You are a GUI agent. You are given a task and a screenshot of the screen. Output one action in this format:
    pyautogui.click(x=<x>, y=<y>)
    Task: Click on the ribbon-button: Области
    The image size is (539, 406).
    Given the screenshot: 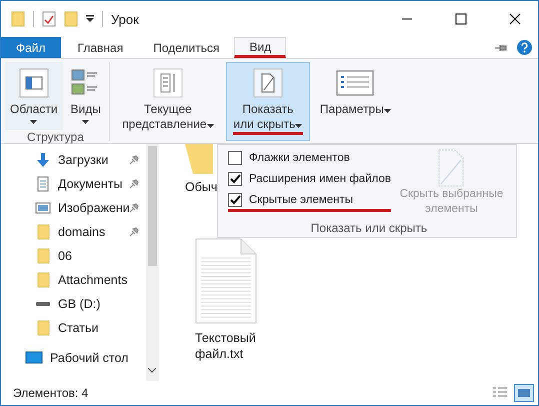 What is the action you would take?
    pyautogui.click(x=34, y=96)
    